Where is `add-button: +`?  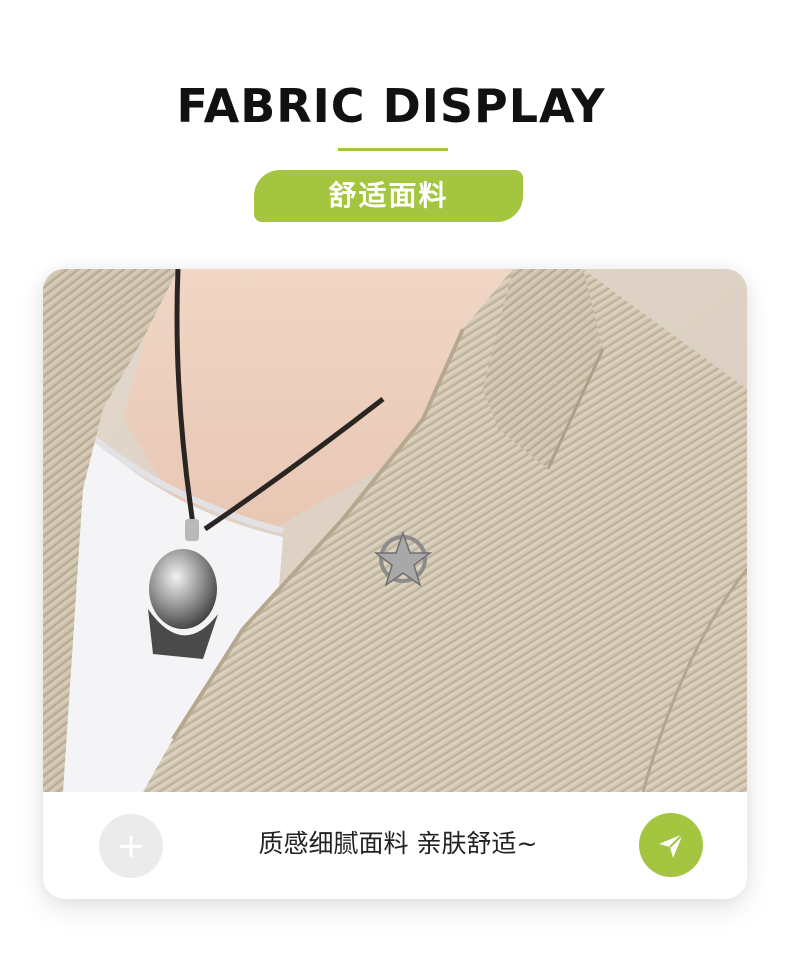 add-button: + is located at coordinates (131, 846).